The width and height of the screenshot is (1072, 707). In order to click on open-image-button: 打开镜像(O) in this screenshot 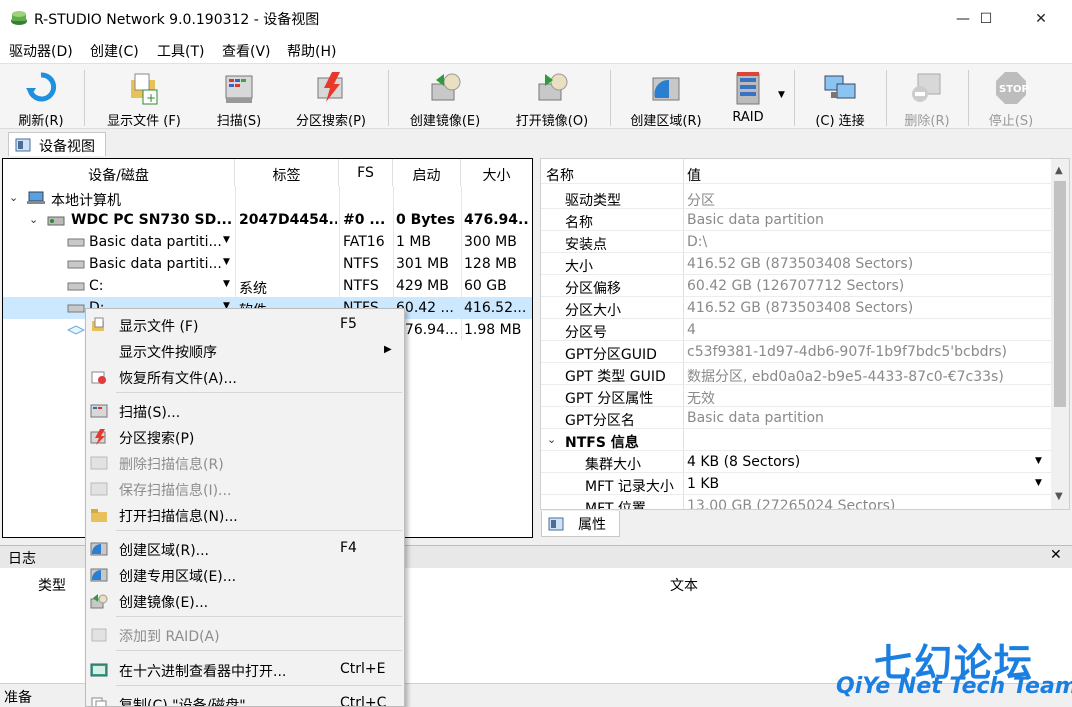, I will do `click(552, 98)`.